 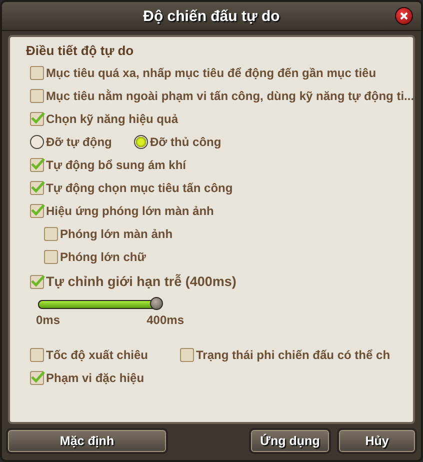 I want to click on max-label: 400ms, so click(x=165, y=320).